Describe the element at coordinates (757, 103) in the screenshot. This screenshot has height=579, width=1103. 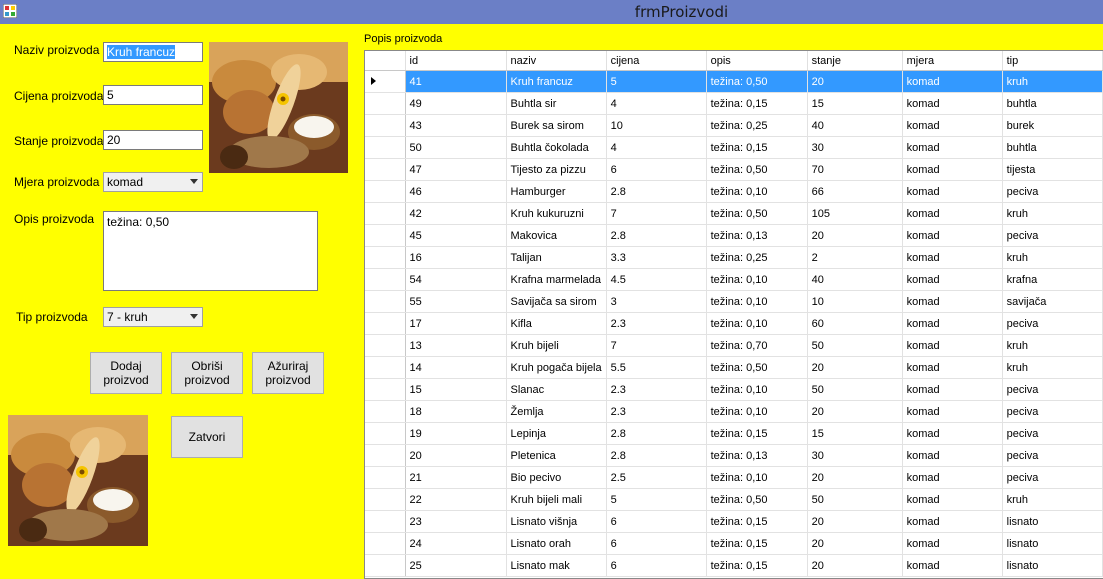
I see `cell-opis: težina: 0,15` at that location.